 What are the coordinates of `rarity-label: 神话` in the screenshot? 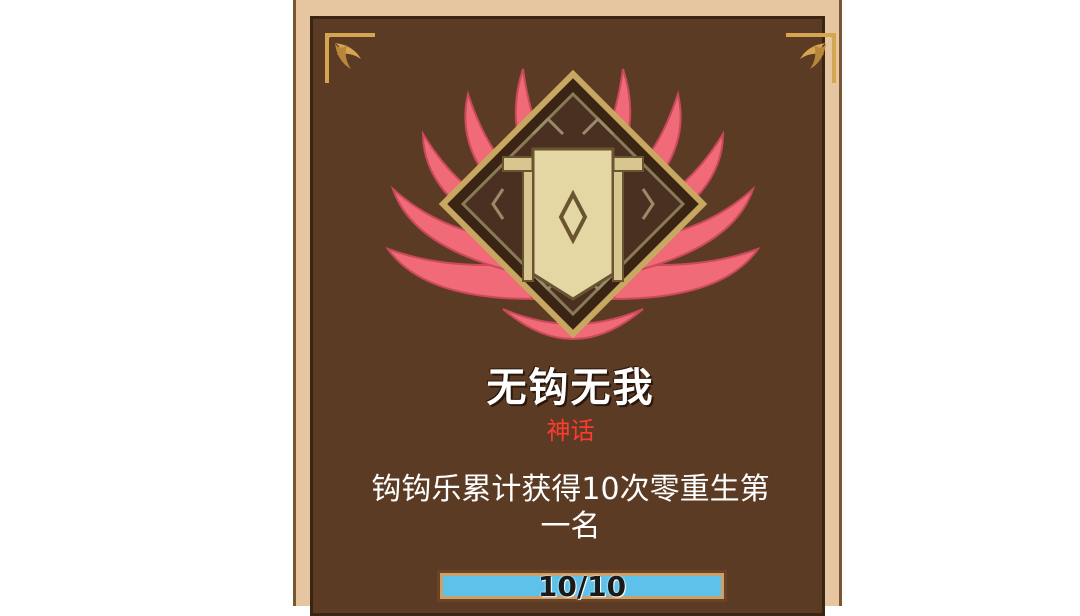 It's located at (570, 431).